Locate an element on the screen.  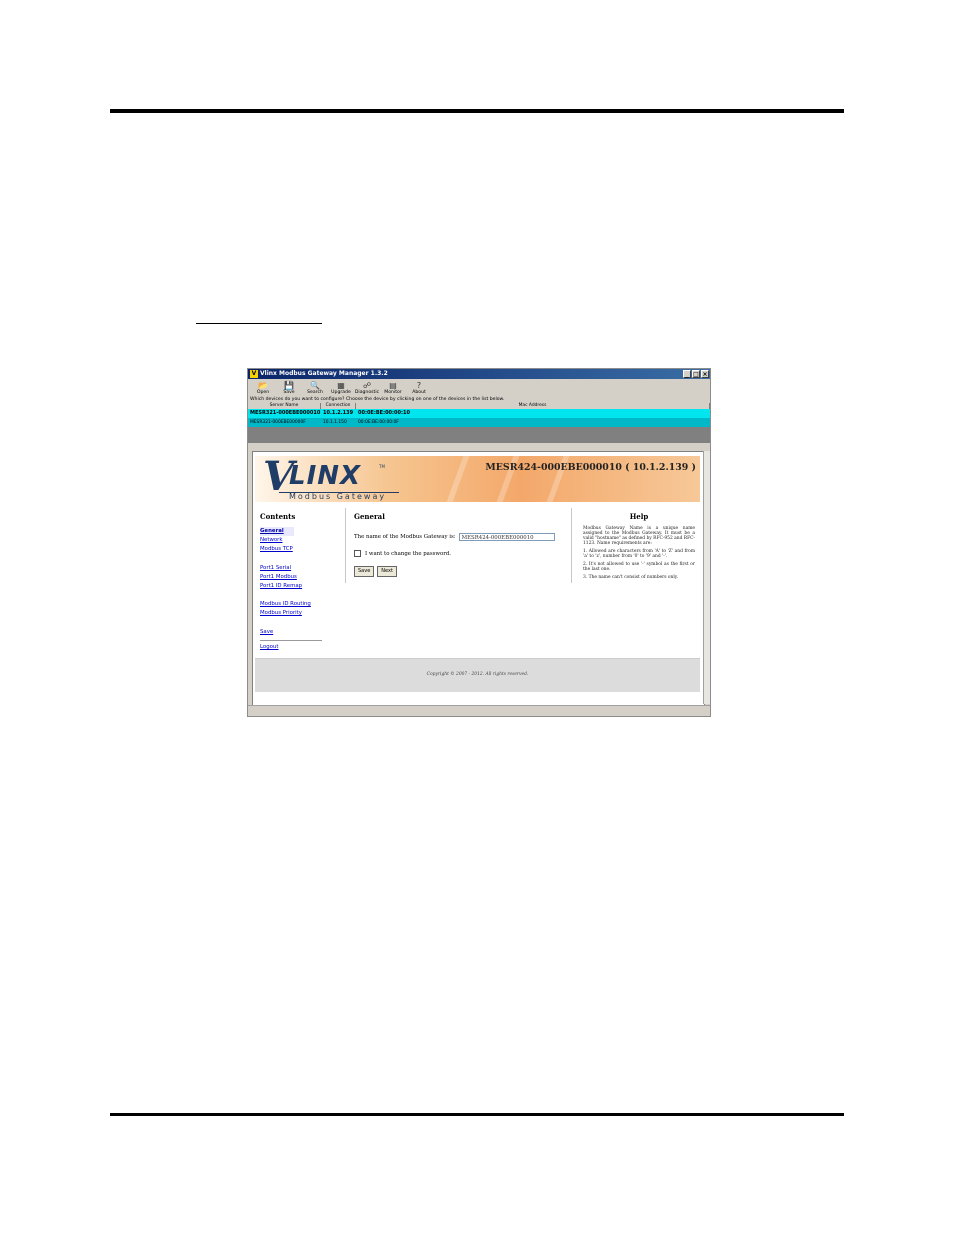
device-title: MESR424-000EBE000010 ( 10.1.2.139 ) is located at coordinates (590, 467).